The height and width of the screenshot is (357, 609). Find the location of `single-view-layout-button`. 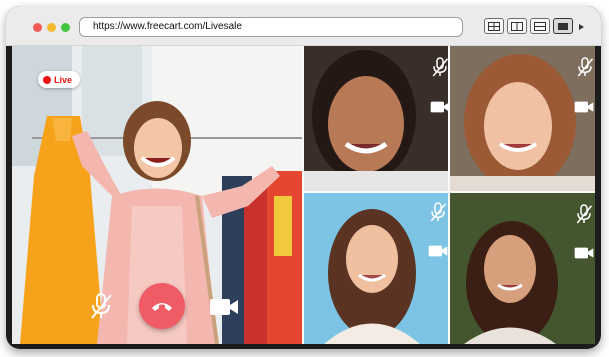

single-view-layout-button is located at coordinates (563, 26).